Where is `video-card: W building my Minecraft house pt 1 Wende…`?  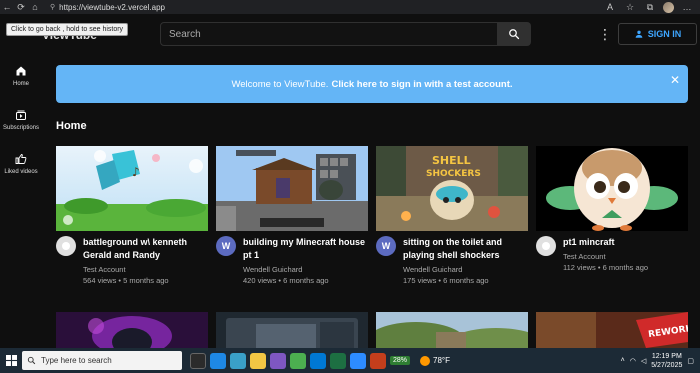
video-card: W building my Minecraft house pt 1 Wende… is located at coordinates (292, 215).